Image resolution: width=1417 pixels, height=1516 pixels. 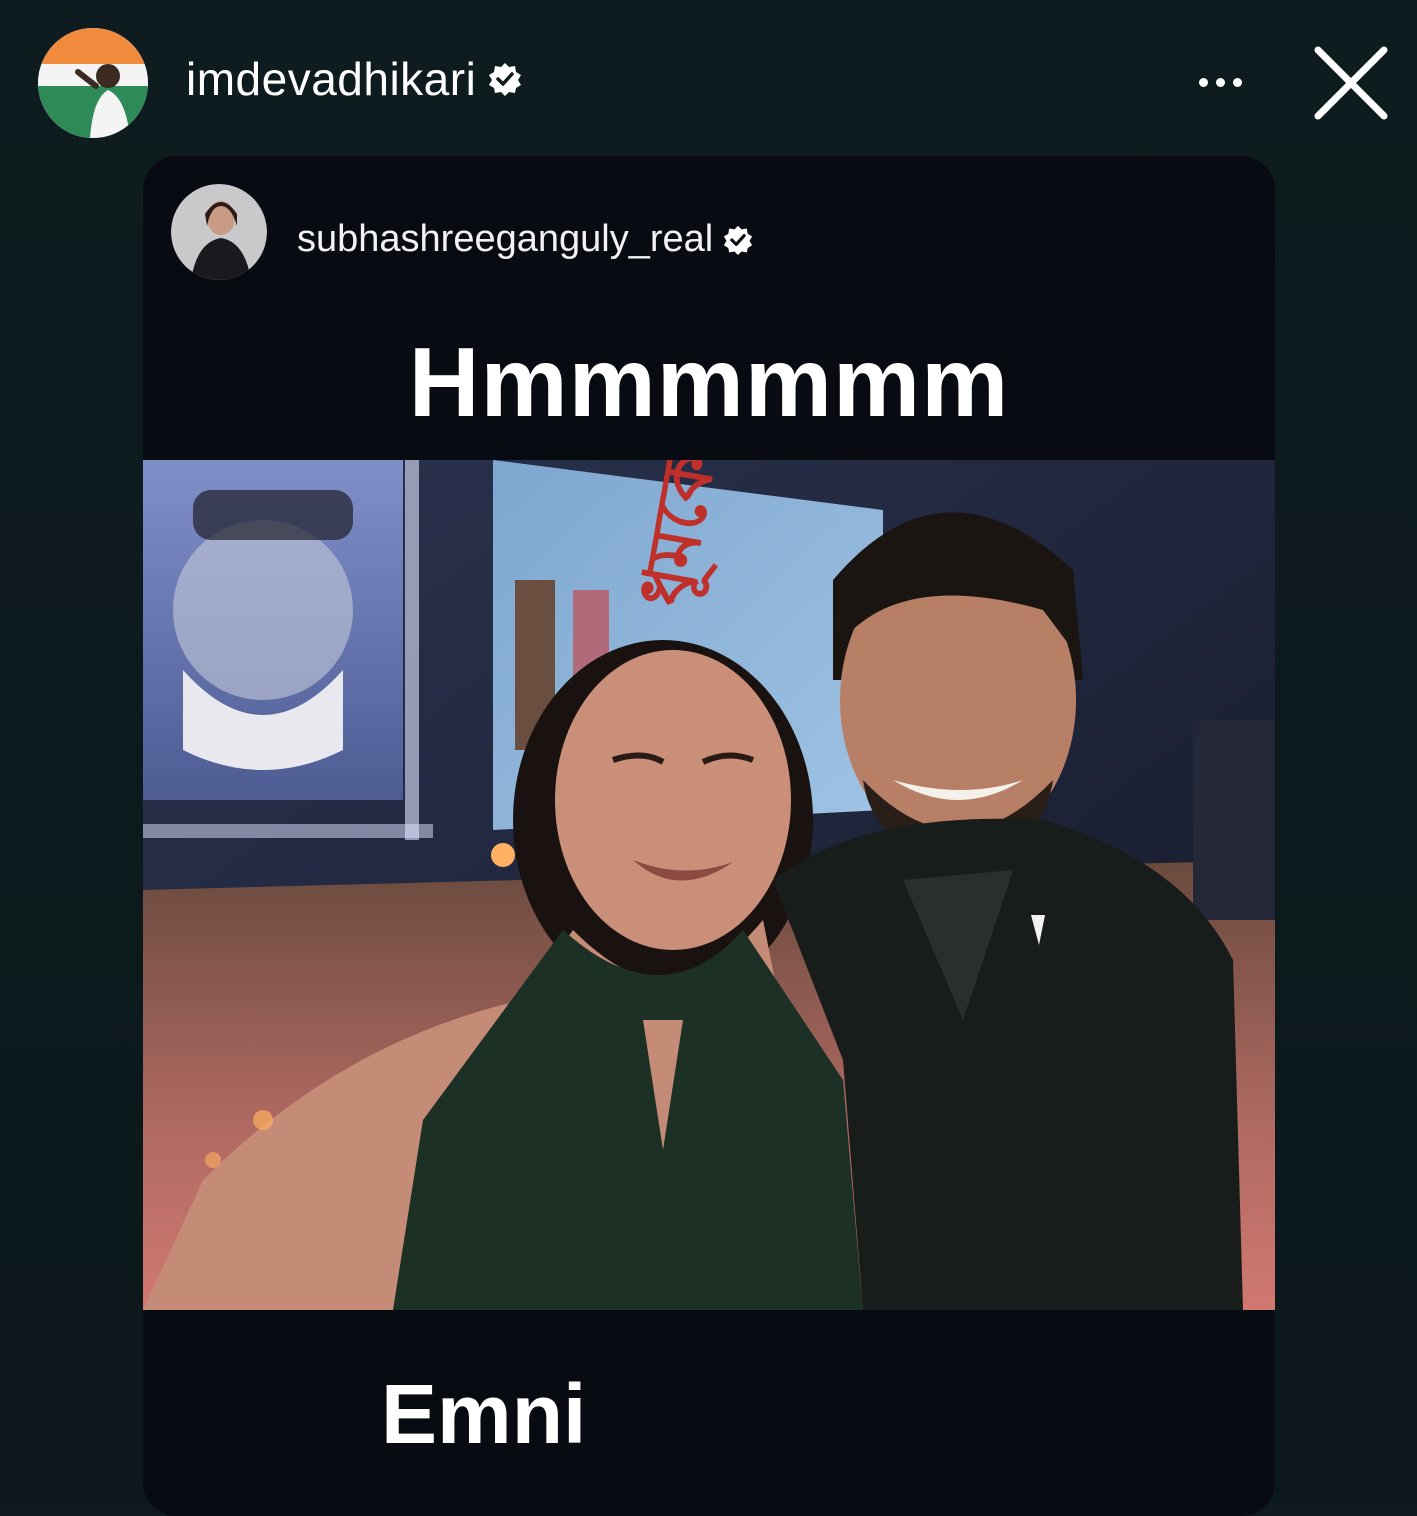 I want to click on shared-post-avatar, so click(x=219, y=232).